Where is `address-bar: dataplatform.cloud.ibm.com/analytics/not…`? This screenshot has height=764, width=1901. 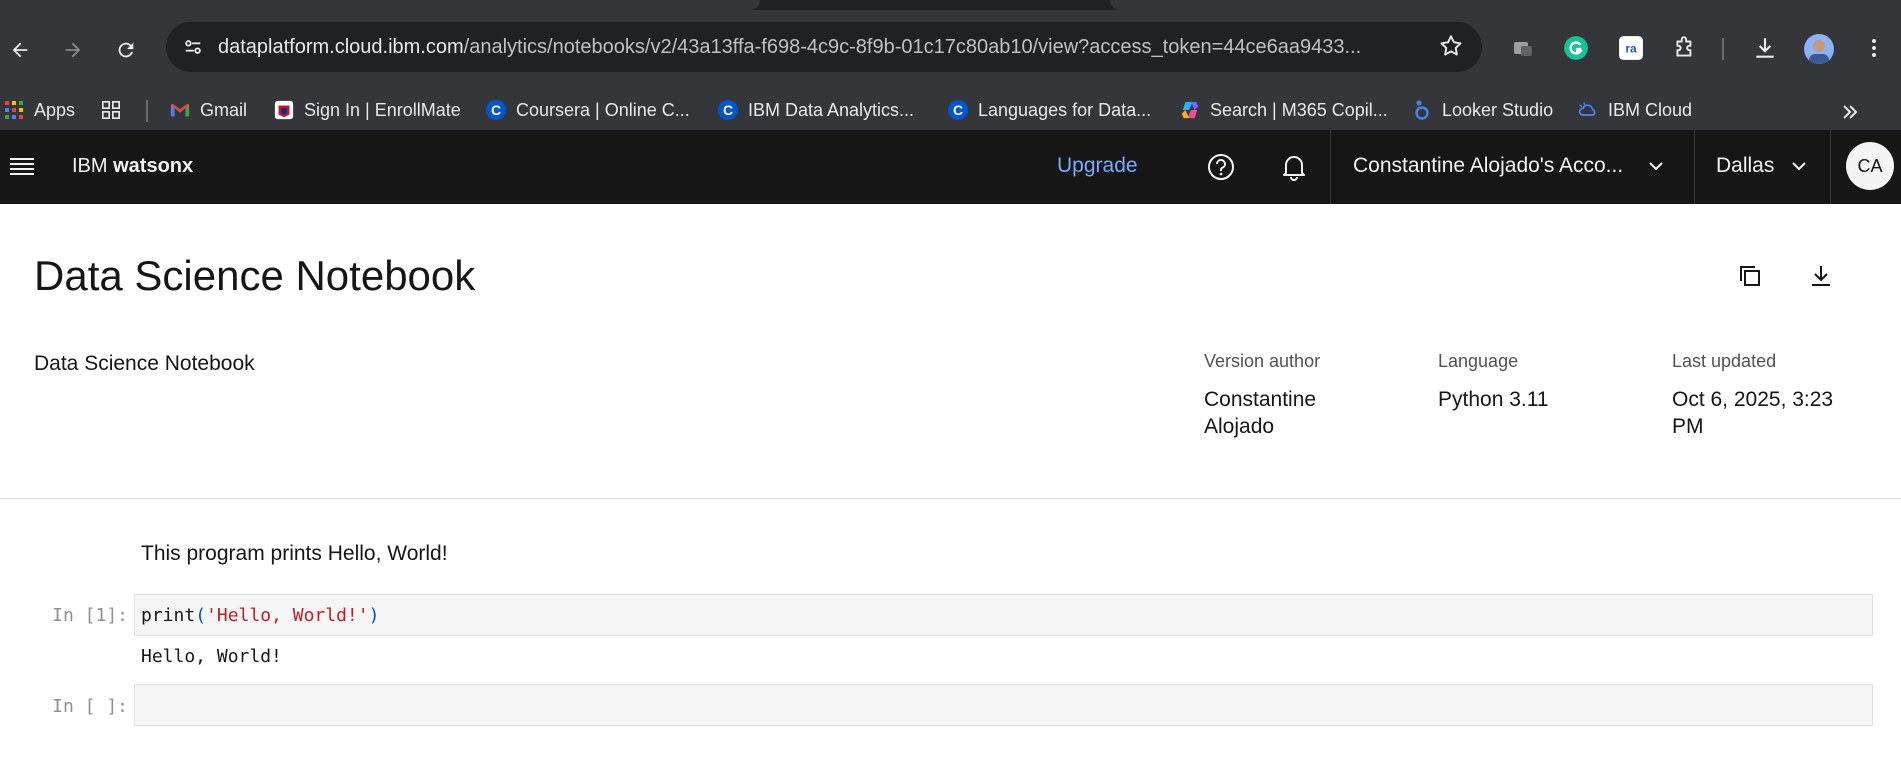
address-bar: dataplatform.cloud.ibm.com/analytics/not… is located at coordinates (824, 47).